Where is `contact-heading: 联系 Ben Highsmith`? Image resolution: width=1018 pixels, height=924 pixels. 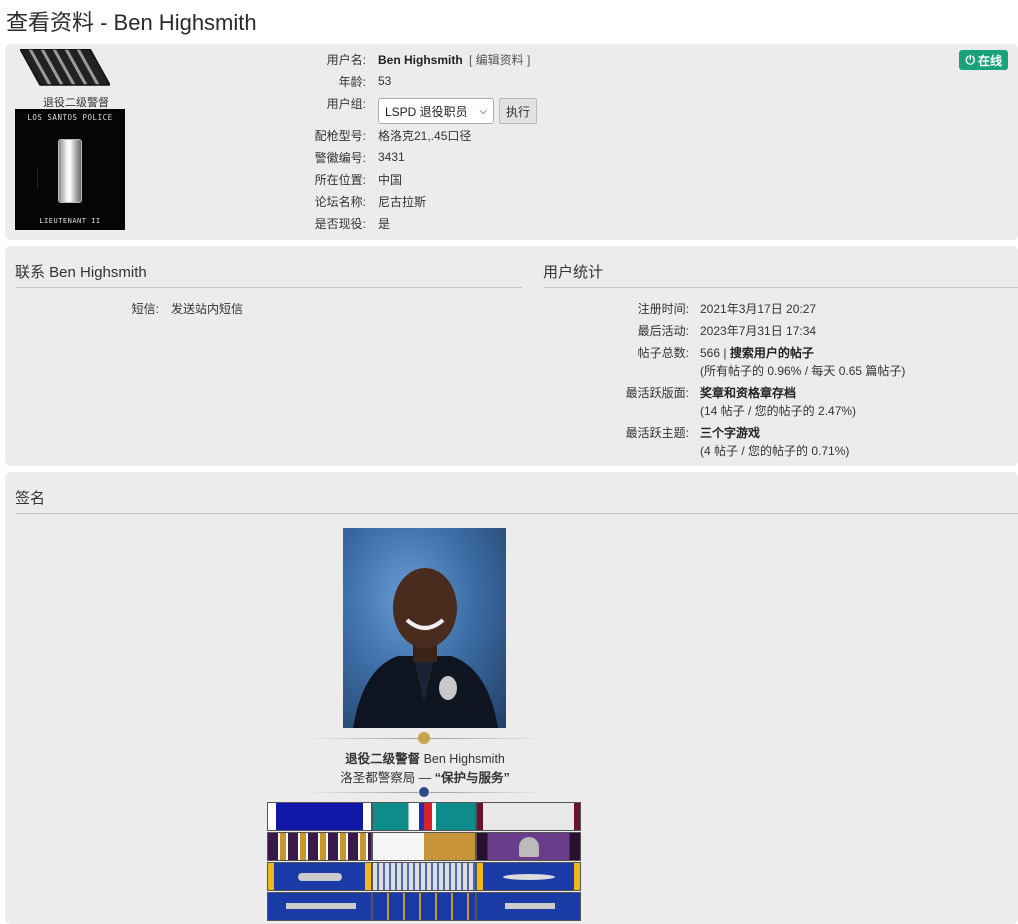
contact-heading: 联系 Ben Highsmith is located at coordinates (81, 272).